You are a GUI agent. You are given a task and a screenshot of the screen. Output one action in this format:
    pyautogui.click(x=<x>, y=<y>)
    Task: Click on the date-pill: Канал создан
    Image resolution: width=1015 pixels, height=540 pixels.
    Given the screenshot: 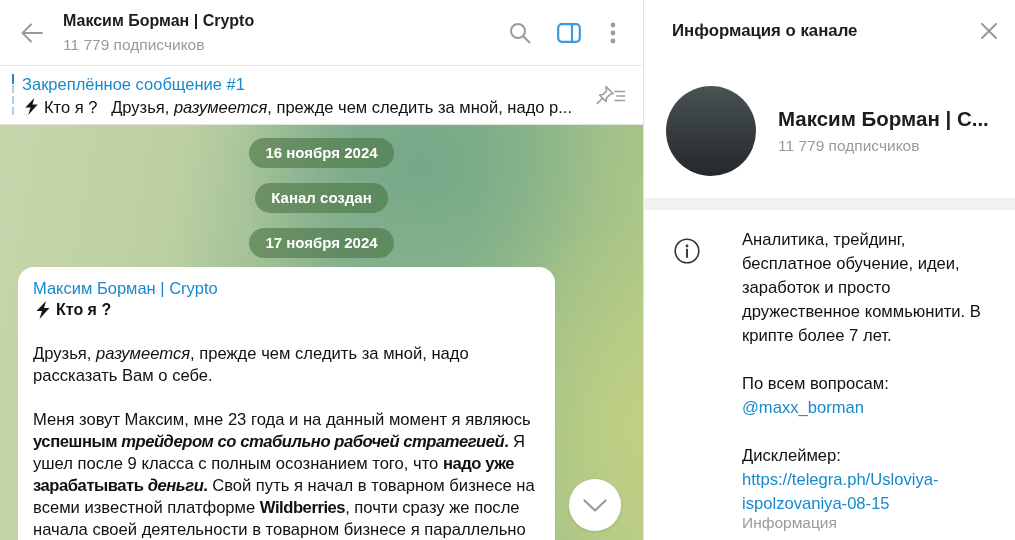 What is the action you would take?
    pyautogui.click(x=321, y=198)
    